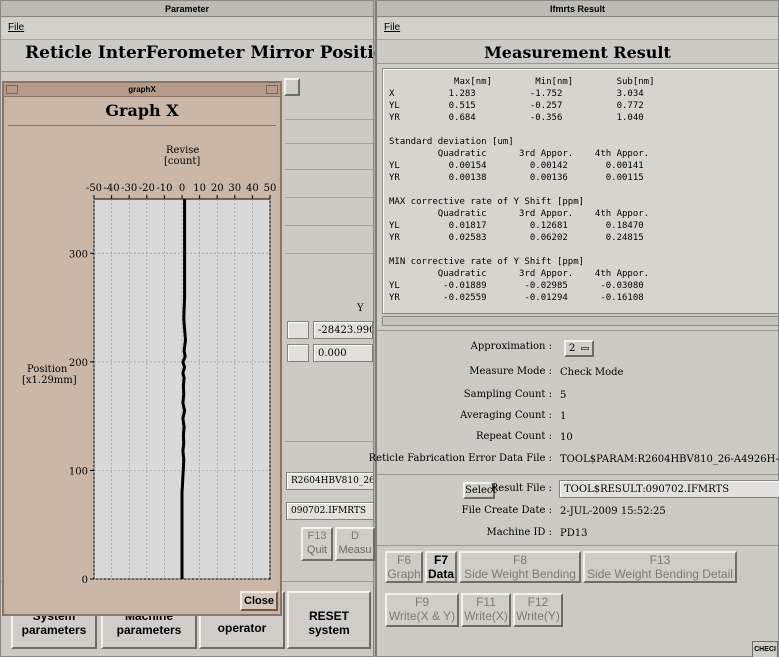 This screenshot has width=779, height=657. I want to click on result-splitter, so click(580, 321).